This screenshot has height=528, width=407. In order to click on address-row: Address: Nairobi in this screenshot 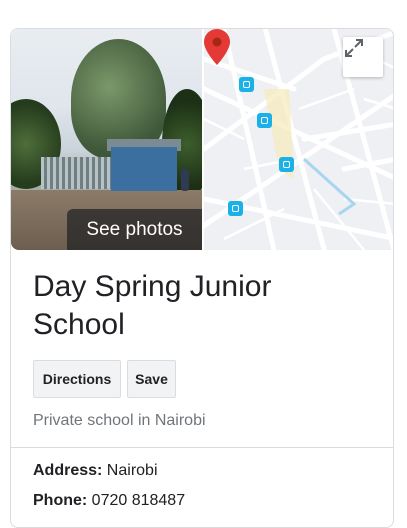, I will do `click(213, 471)`.